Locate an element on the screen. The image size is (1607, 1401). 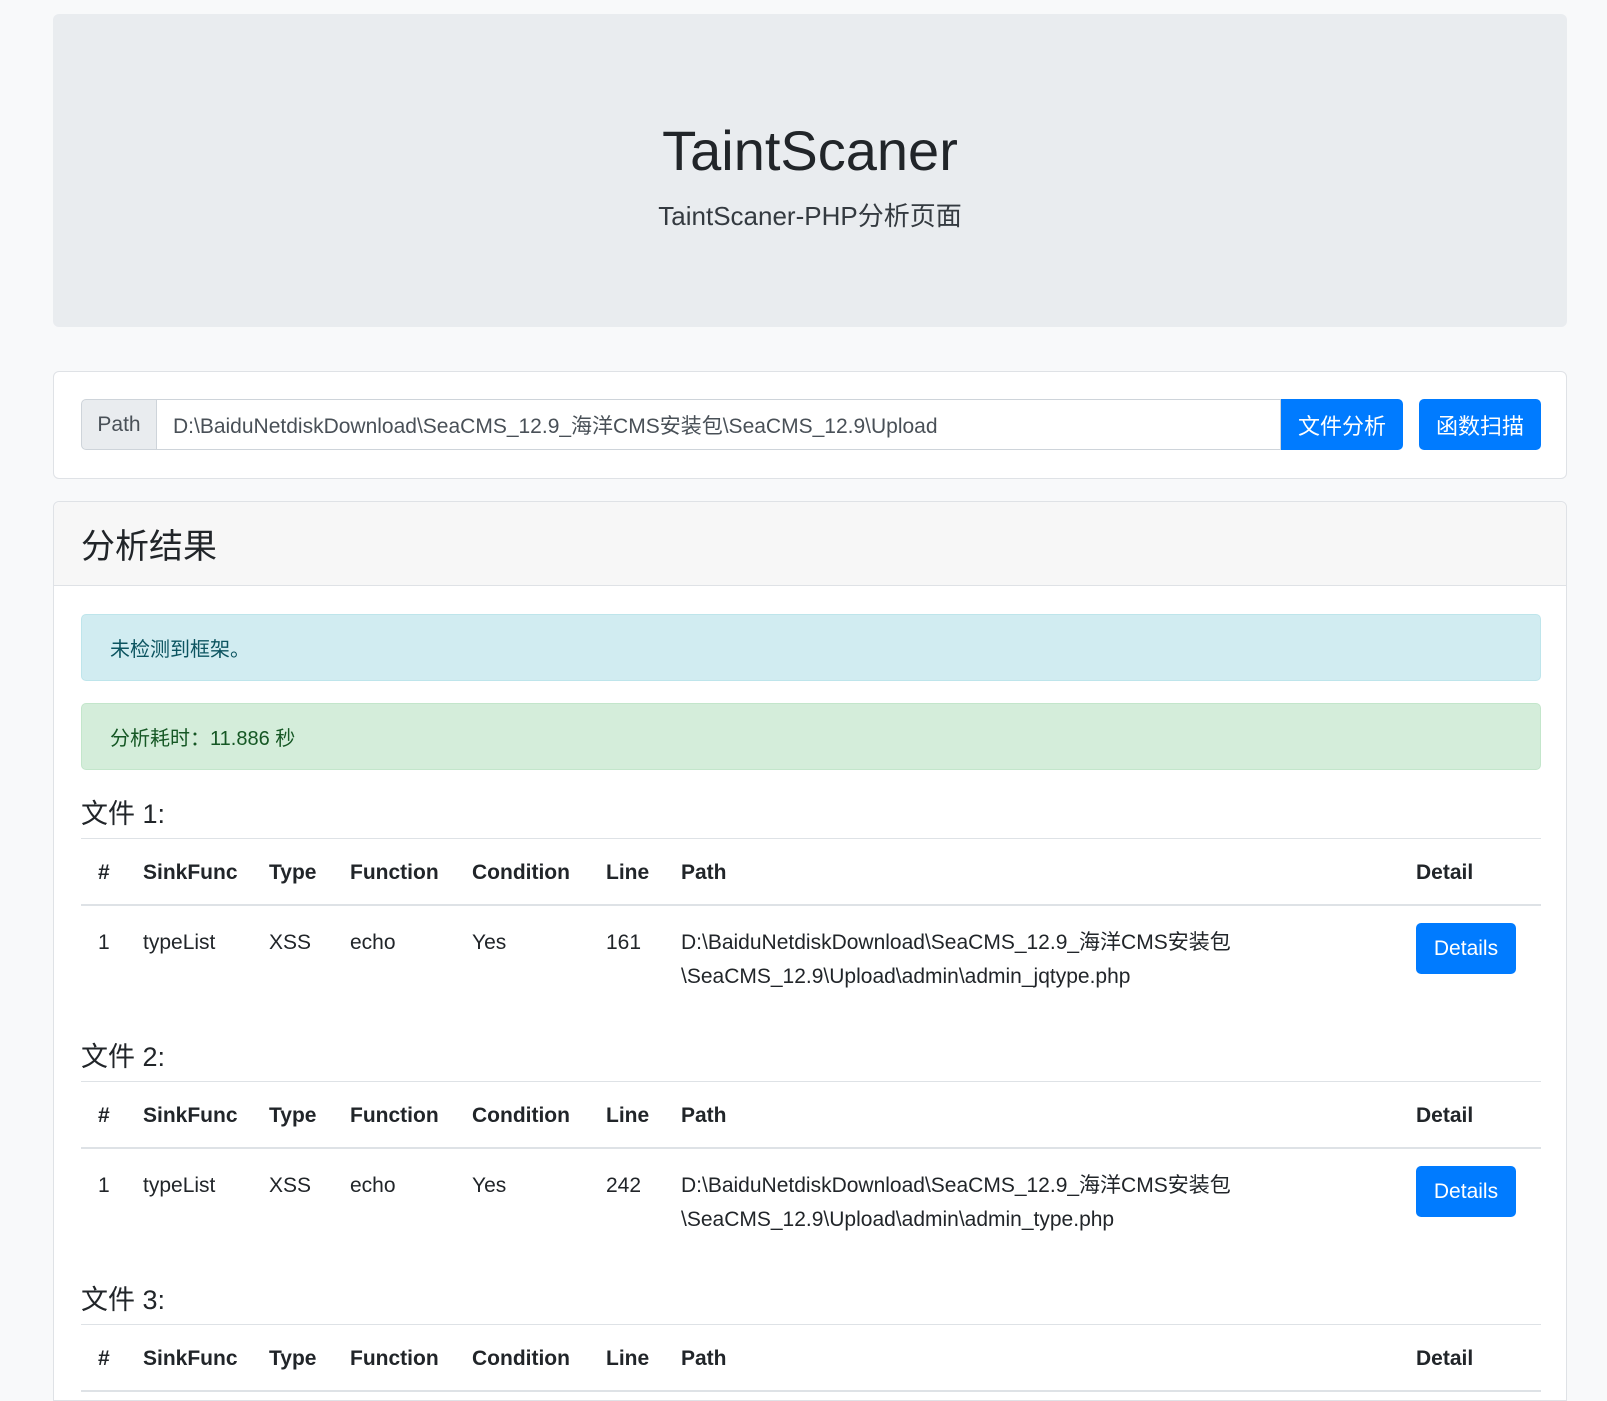
file-title: 文件 3: is located at coordinates (123, 1300).